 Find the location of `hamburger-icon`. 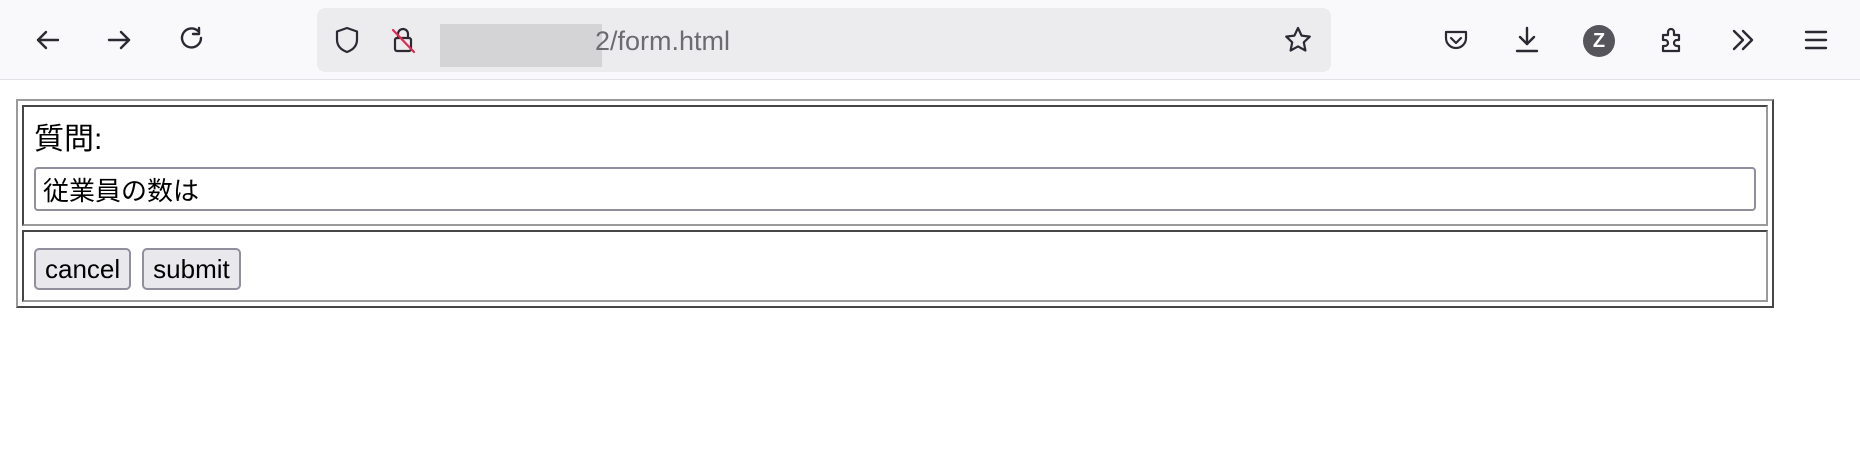

hamburger-icon is located at coordinates (1816, 40).